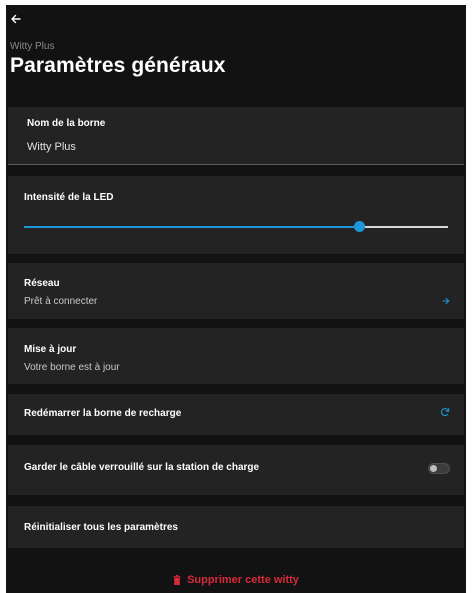 This screenshot has width=472, height=593. Describe the element at coordinates (243, 580) in the screenshot. I see `delete-label: Supprimer cette witty` at that location.